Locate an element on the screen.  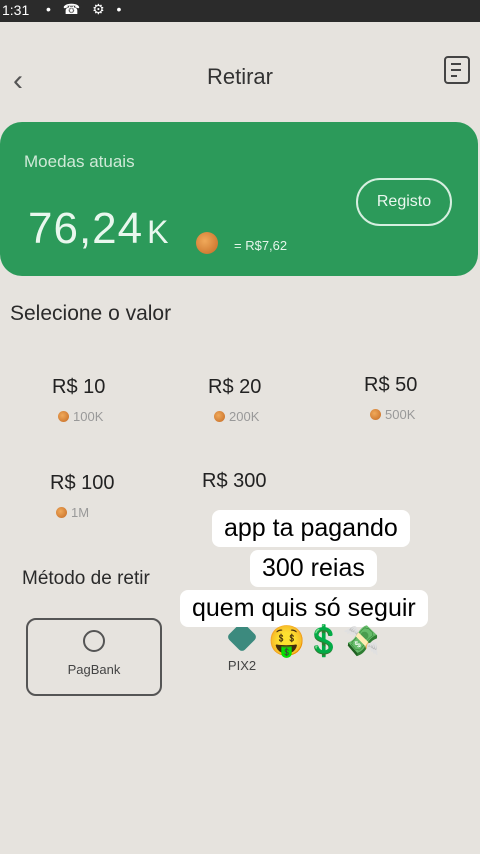
amount-option-50: R$ 50 500K is located at coordinates (422, 398).